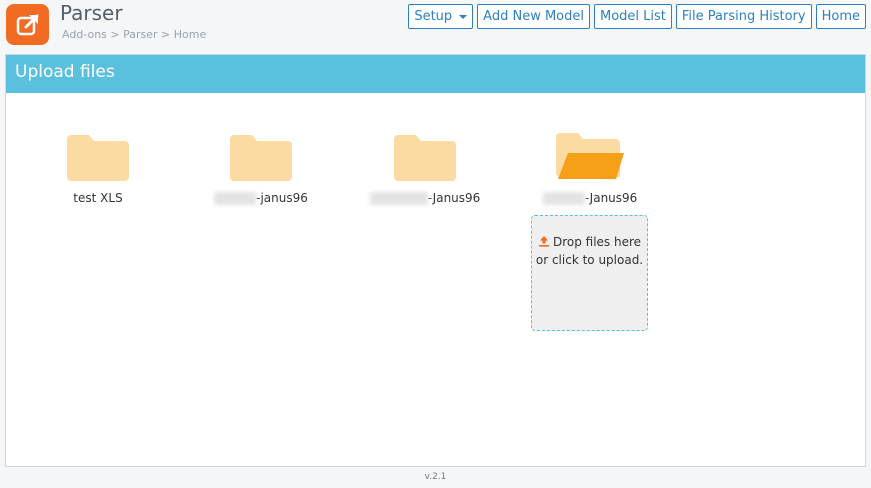  Describe the element at coordinates (589, 273) in the screenshot. I see `upload-dropzone: Drop files here or click to upload.` at that location.